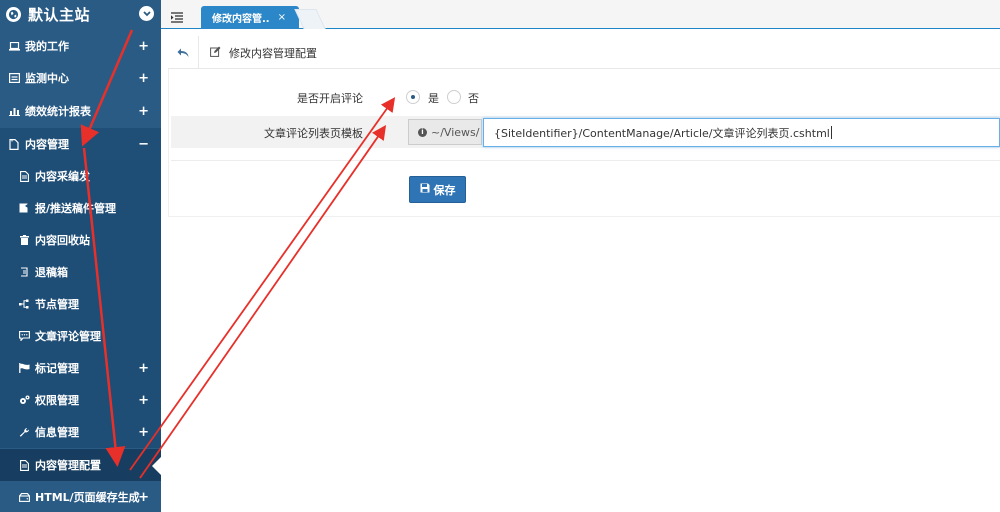 The image size is (1000, 512). What do you see at coordinates (425, 189) in the screenshot?
I see `save-icon` at bounding box center [425, 189].